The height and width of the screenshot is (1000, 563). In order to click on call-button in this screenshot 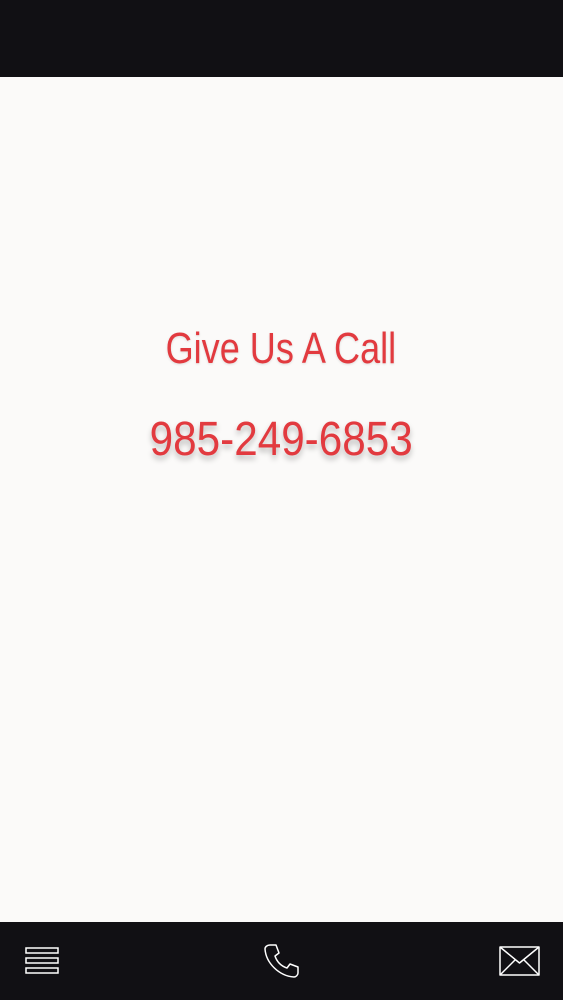, I will do `click(281, 961)`.